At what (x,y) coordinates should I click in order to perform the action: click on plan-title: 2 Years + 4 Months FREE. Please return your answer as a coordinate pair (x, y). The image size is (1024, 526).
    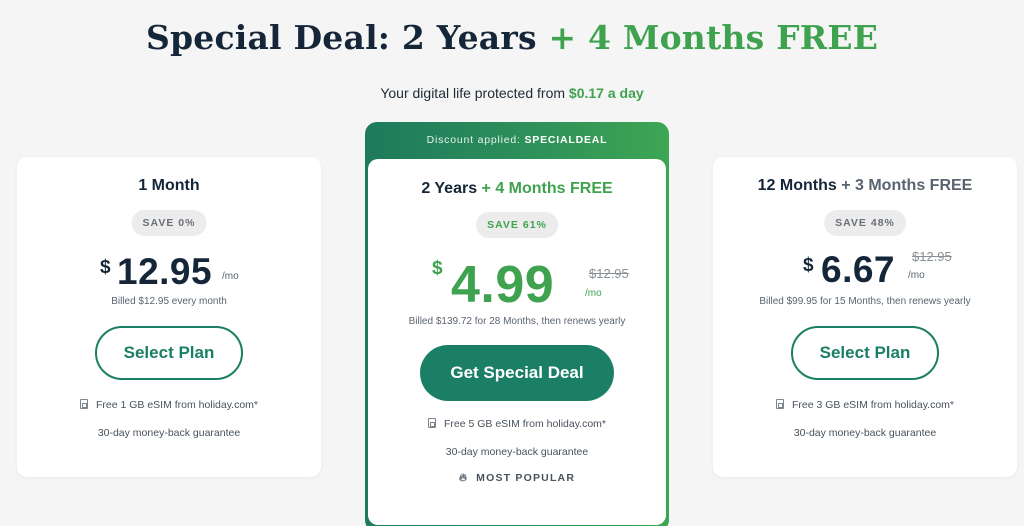
    Looking at the image, I should click on (517, 189).